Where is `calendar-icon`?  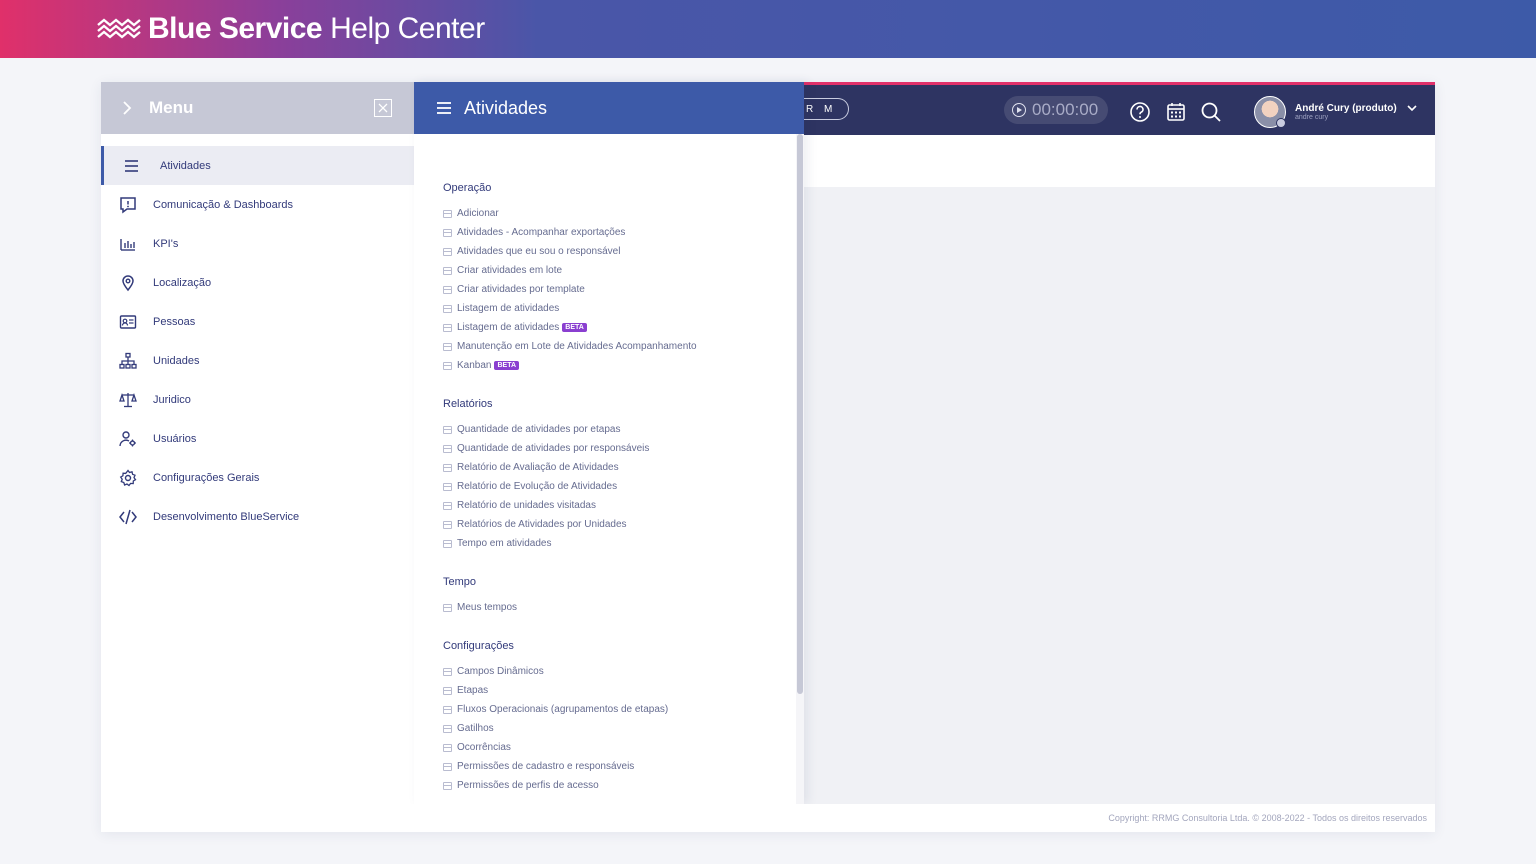 calendar-icon is located at coordinates (1176, 112).